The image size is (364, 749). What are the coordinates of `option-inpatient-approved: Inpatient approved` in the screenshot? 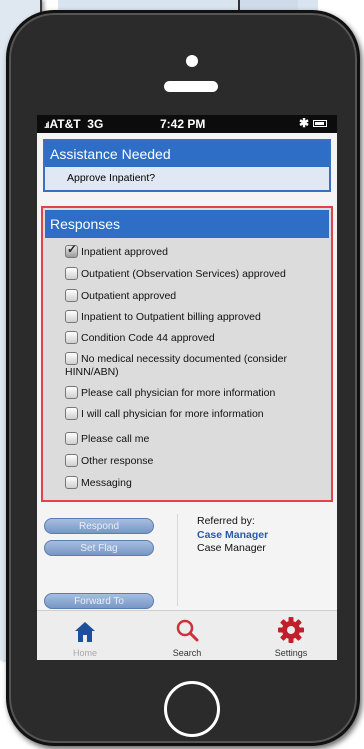 It's located at (190, 251).